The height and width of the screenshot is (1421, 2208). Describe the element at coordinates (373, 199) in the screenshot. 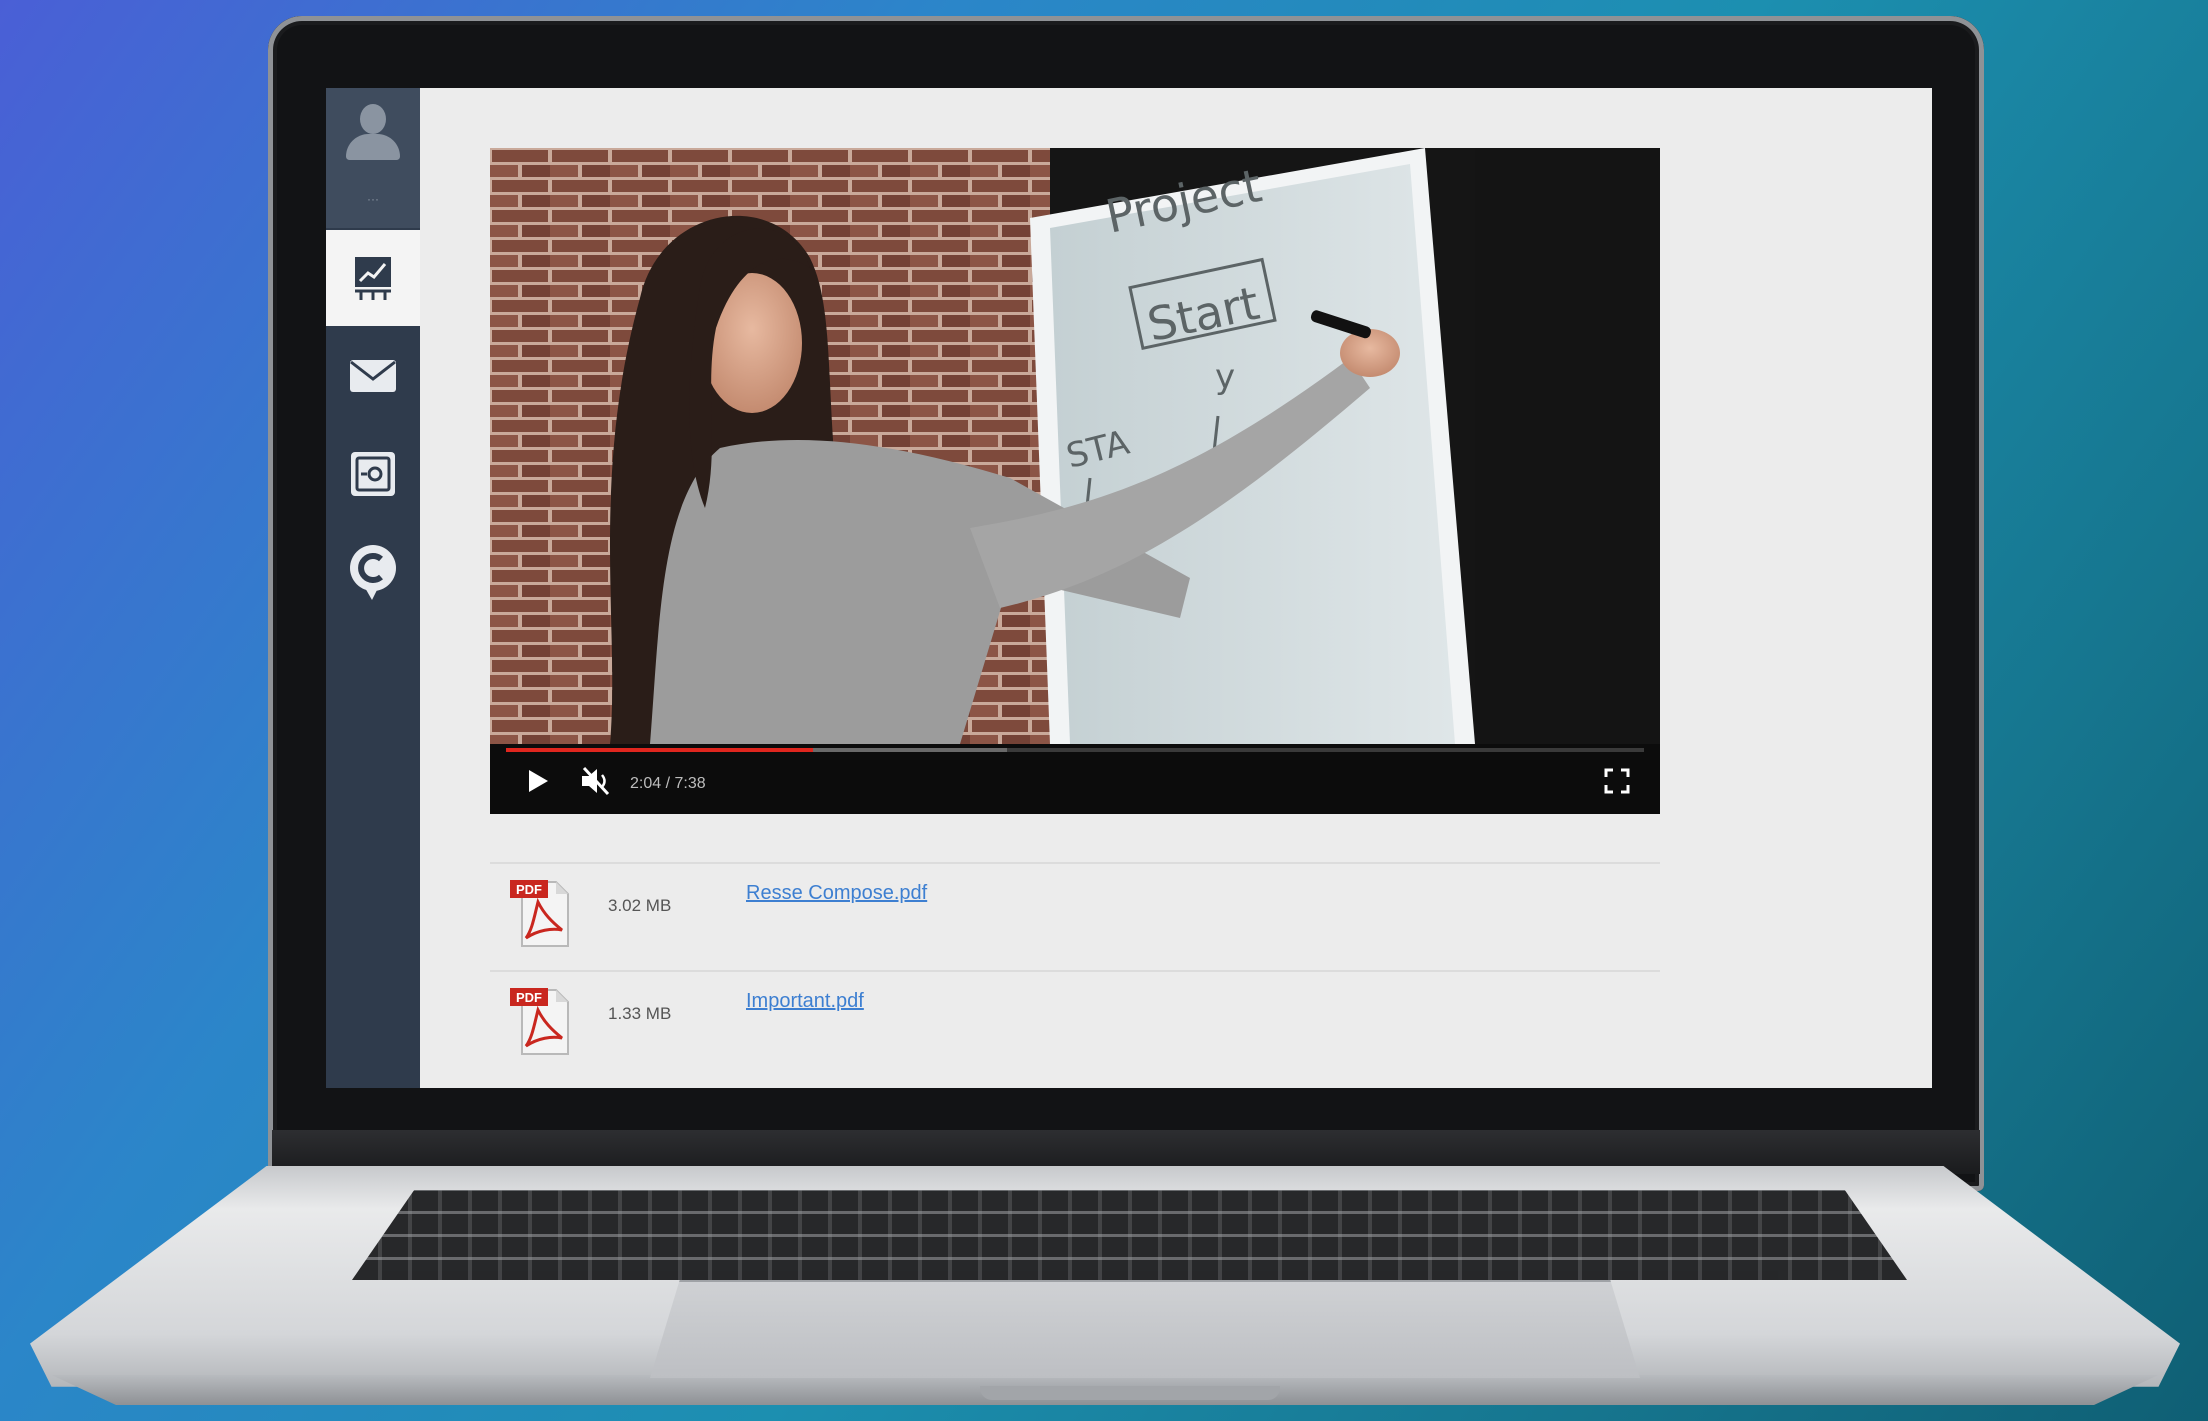

I see `avatar-label: ···` at that location.